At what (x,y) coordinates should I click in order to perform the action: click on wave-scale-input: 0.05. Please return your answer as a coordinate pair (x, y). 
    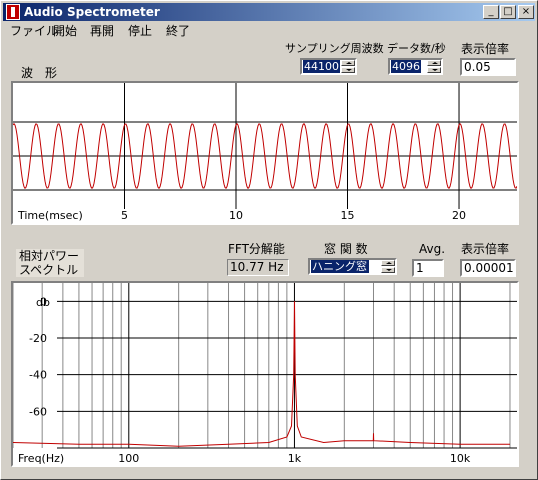
    Looking at the image, I should click on (488, 67).